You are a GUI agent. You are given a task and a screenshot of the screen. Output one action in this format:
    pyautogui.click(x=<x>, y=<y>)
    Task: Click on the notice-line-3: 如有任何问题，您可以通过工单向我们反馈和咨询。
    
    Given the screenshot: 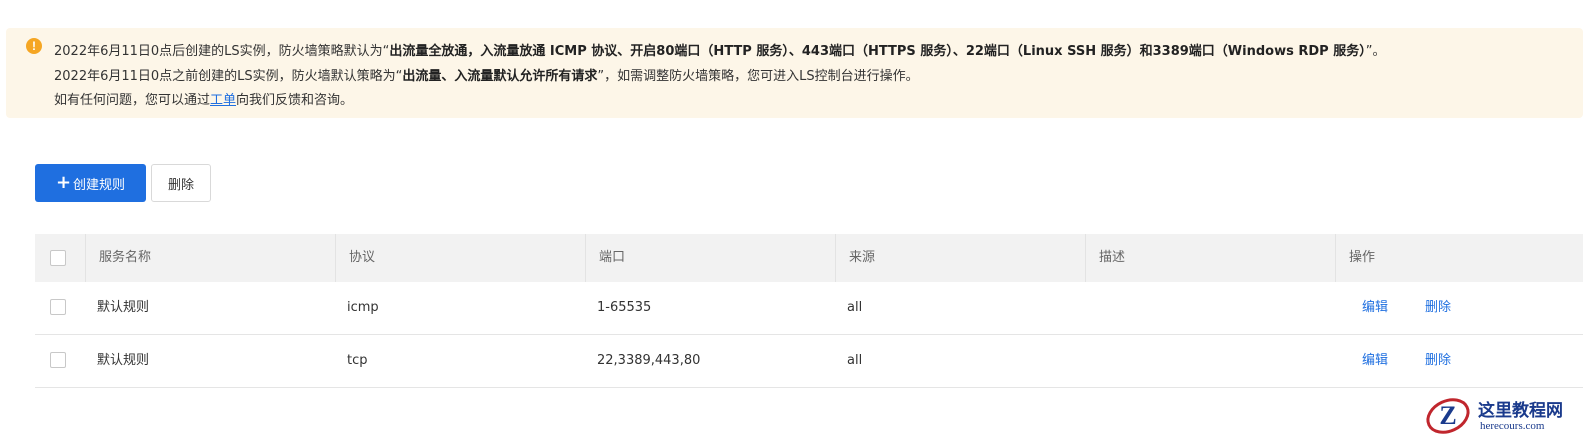 What is the action you would take?
    pyautogui.click(x=204, y=100)
    